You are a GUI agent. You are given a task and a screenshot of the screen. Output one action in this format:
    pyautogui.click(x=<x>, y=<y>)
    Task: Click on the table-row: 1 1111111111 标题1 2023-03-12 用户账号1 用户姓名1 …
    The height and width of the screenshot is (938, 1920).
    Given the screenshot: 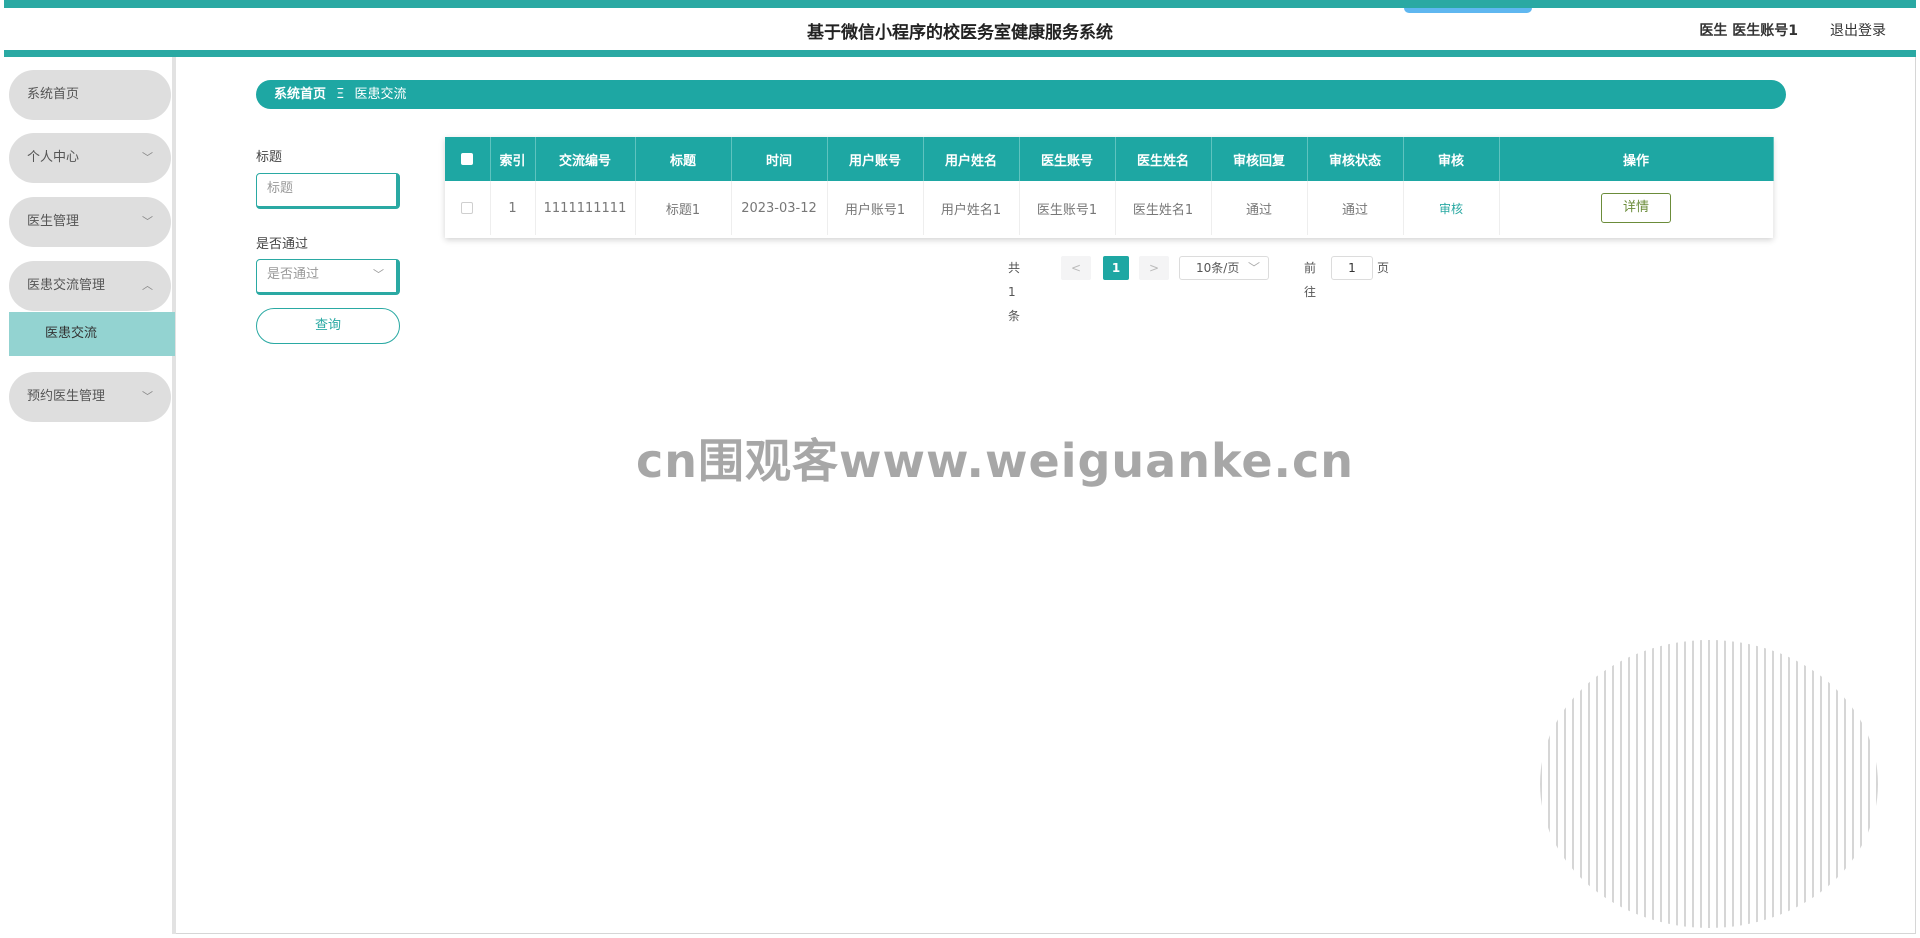 What is the action you would take?
    pyautogui.click(x=1109, y=208)
    